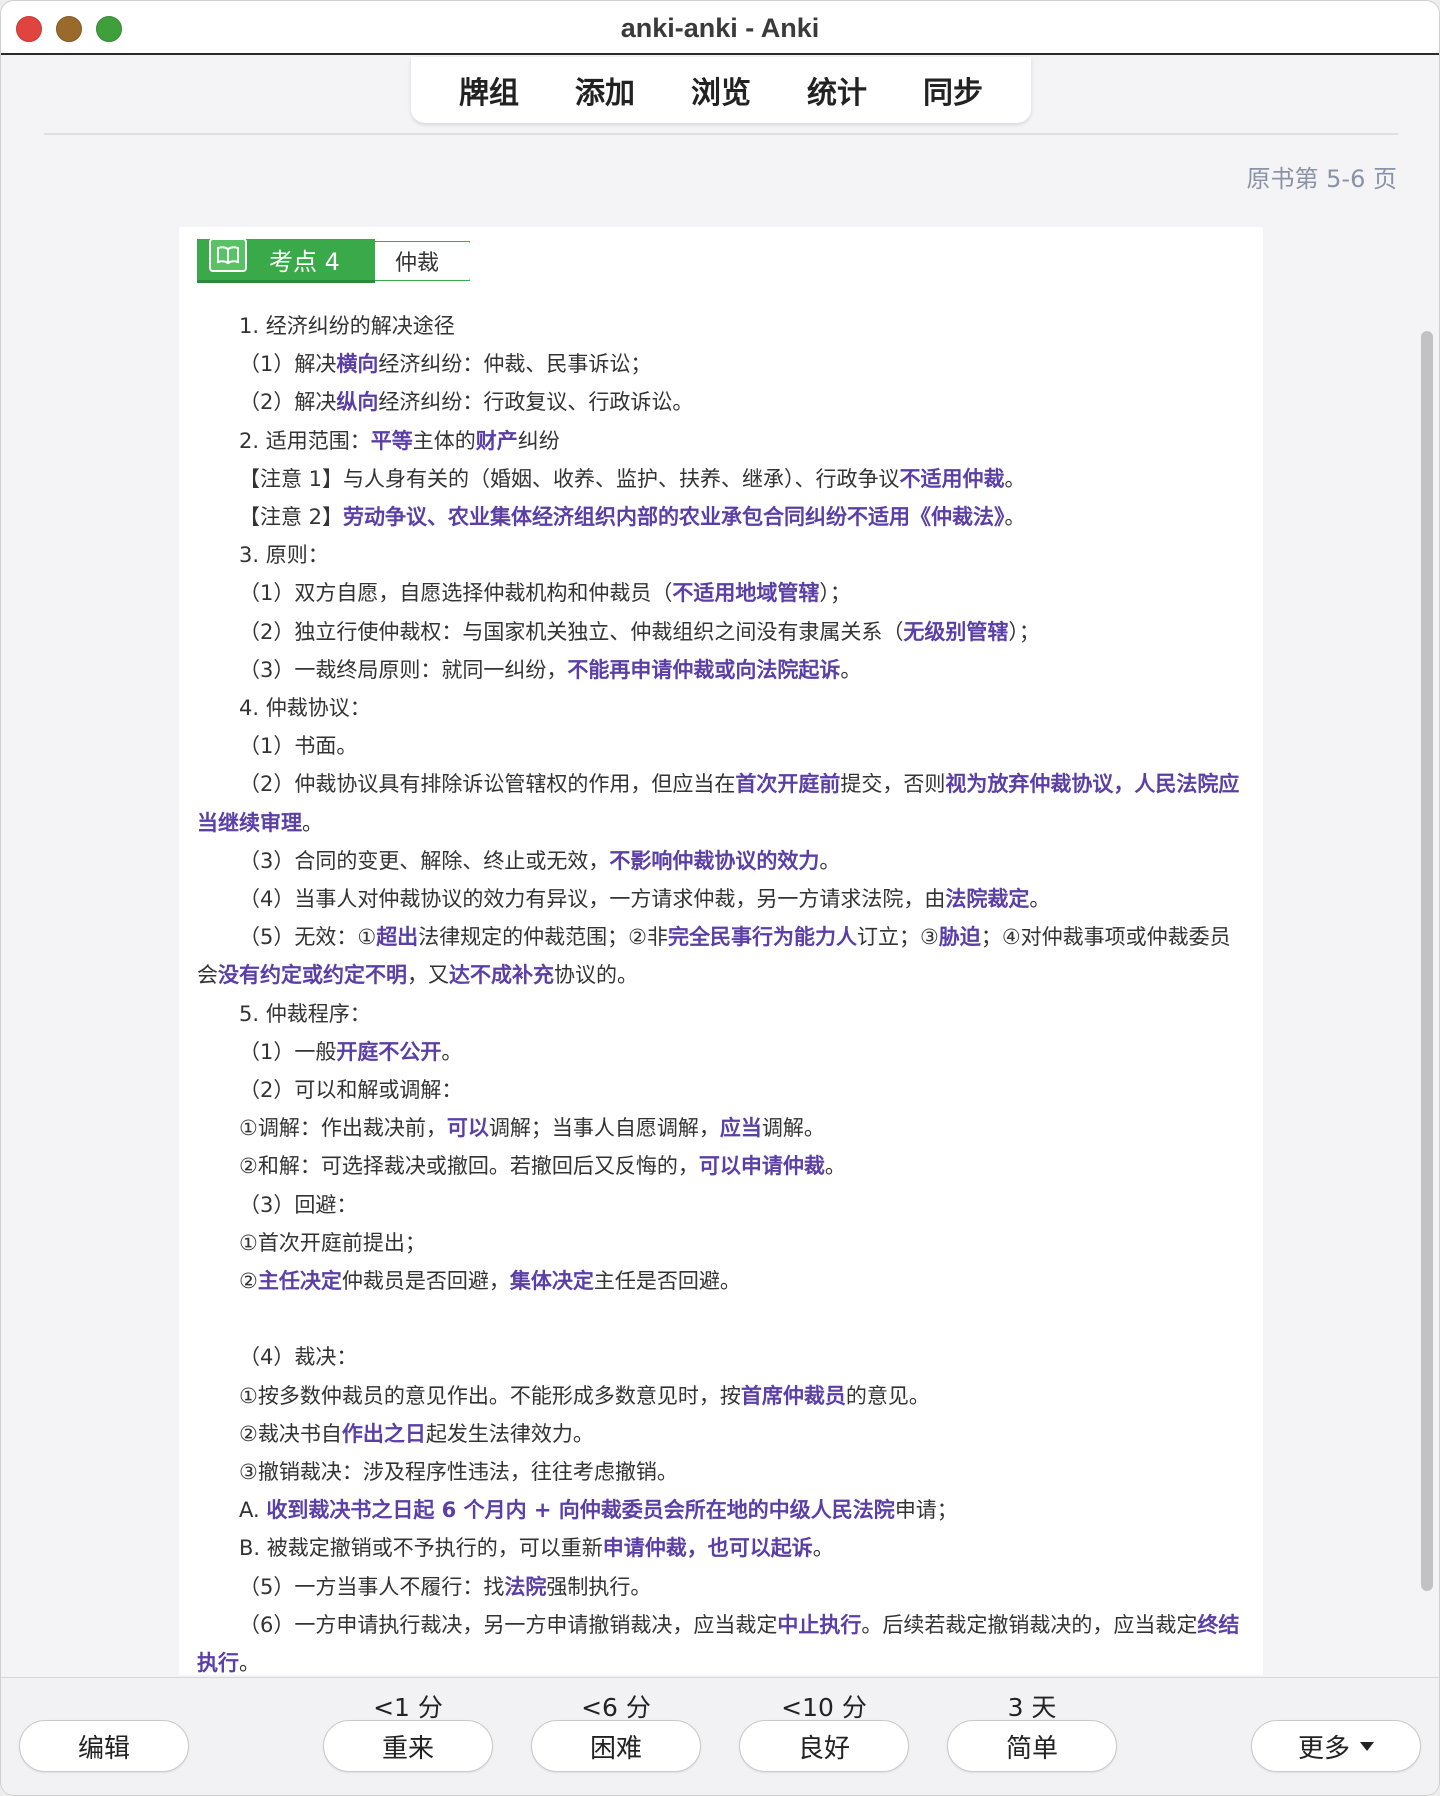 This screenshot has height=1796, width=1440. What do you see at coordinates (723, 1205) in the screenshot?
I see `card-line: （3）回避：` at bounding box center [723, 1205].